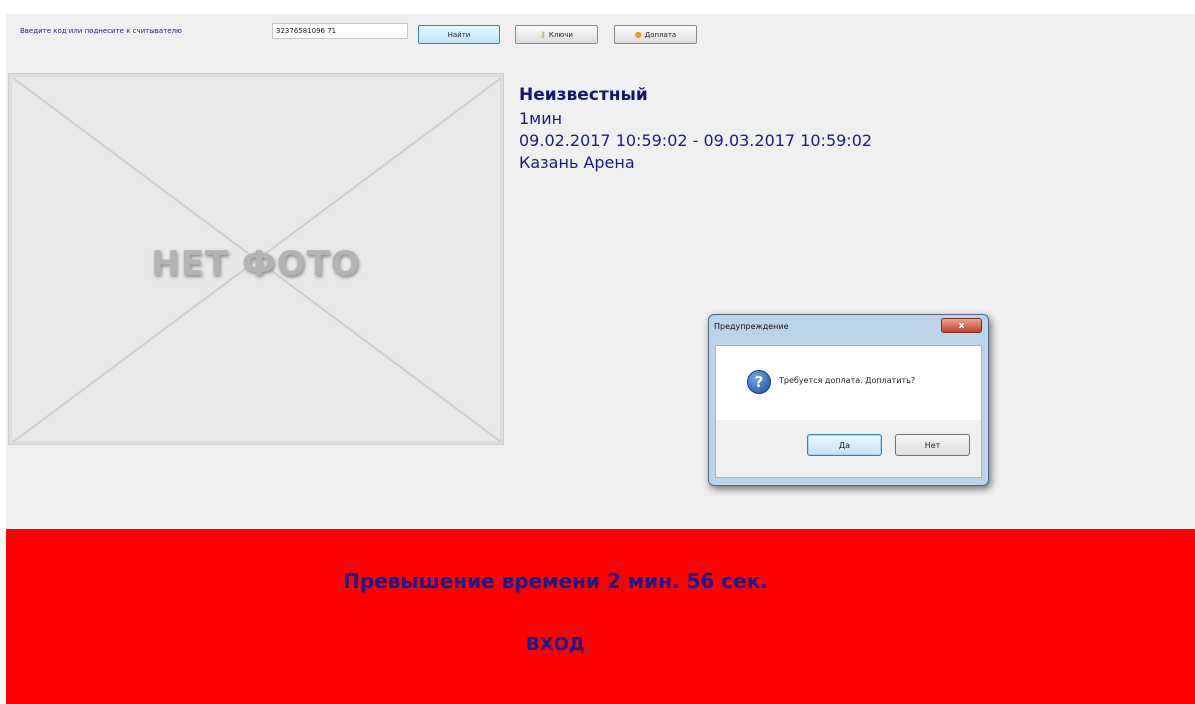 Image resolution: width=1195 pixels, height=704 pixels. I want to click on dialog-body: ? Требуется доплата. Доплатить?, so click(848, 383).